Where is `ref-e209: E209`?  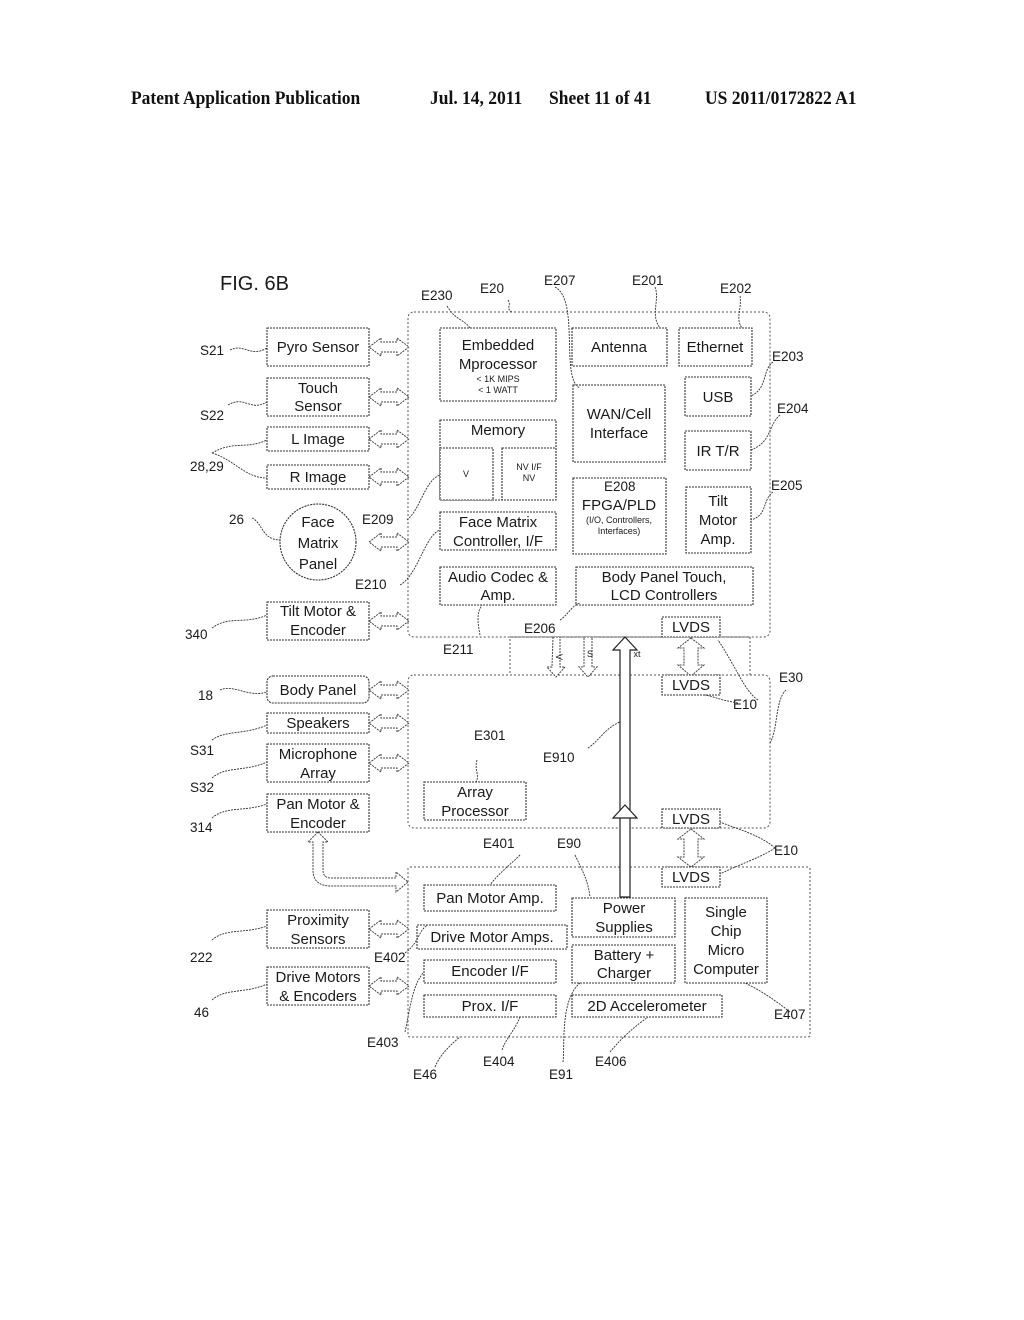 ref-e209: E209 is located at coordinates (378, 519).